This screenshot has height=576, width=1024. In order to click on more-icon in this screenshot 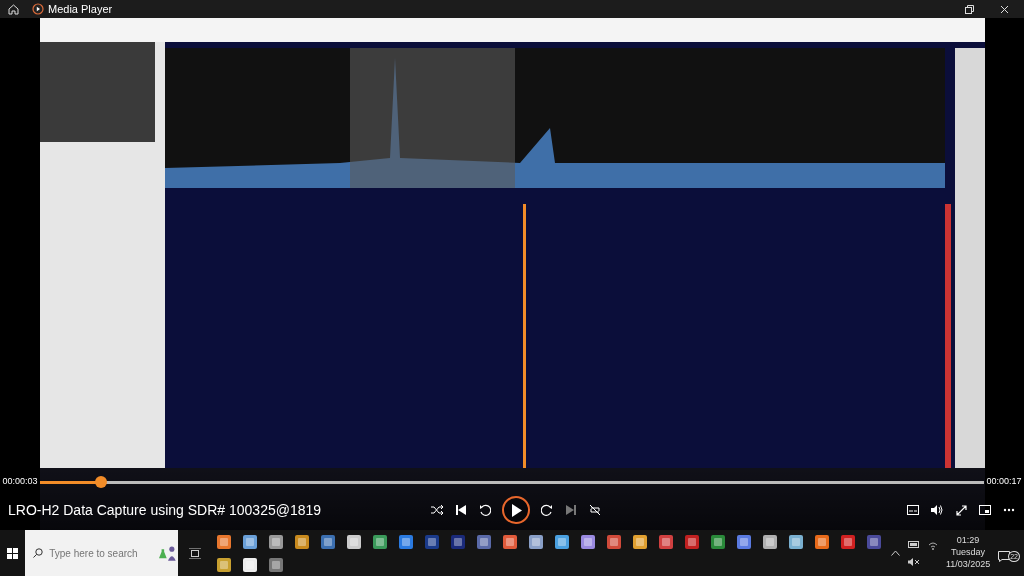, I will do `click(1009, 510)`.